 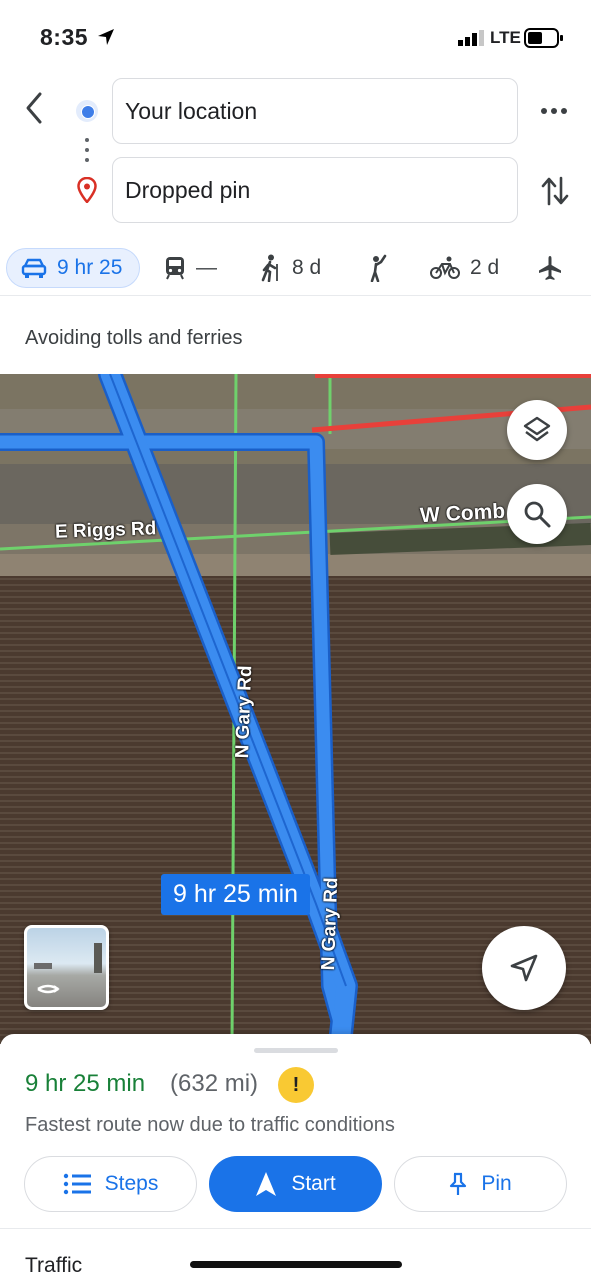 I want to click on navigate-arrow-icon, so click(x=266, y=1184).